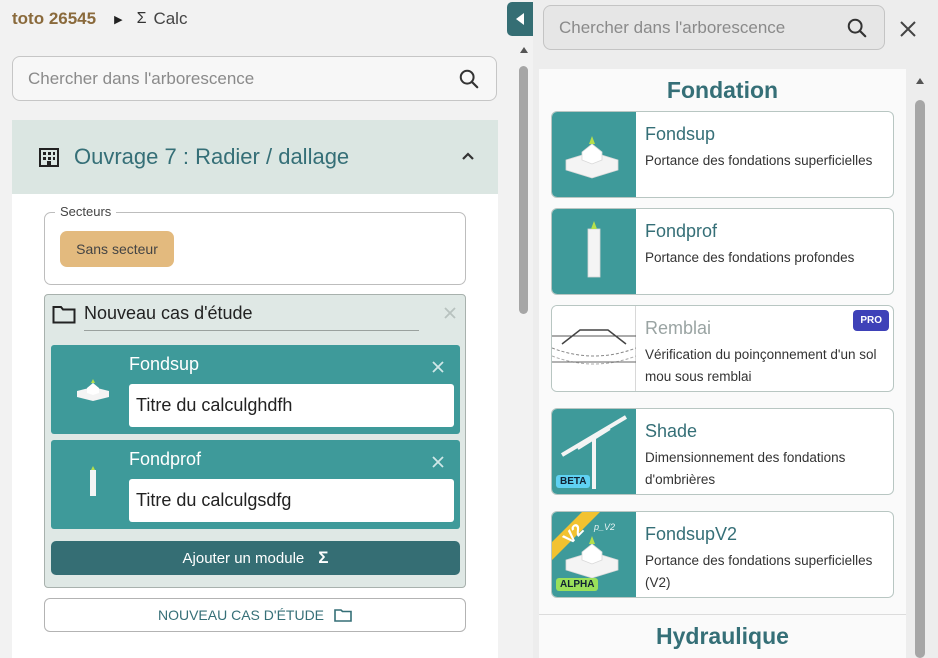 This screenshot has width=938, height=658. I want to click on new-cas-button: NOUVEAU CAS D'ÉTUDE, so click(255, 615).